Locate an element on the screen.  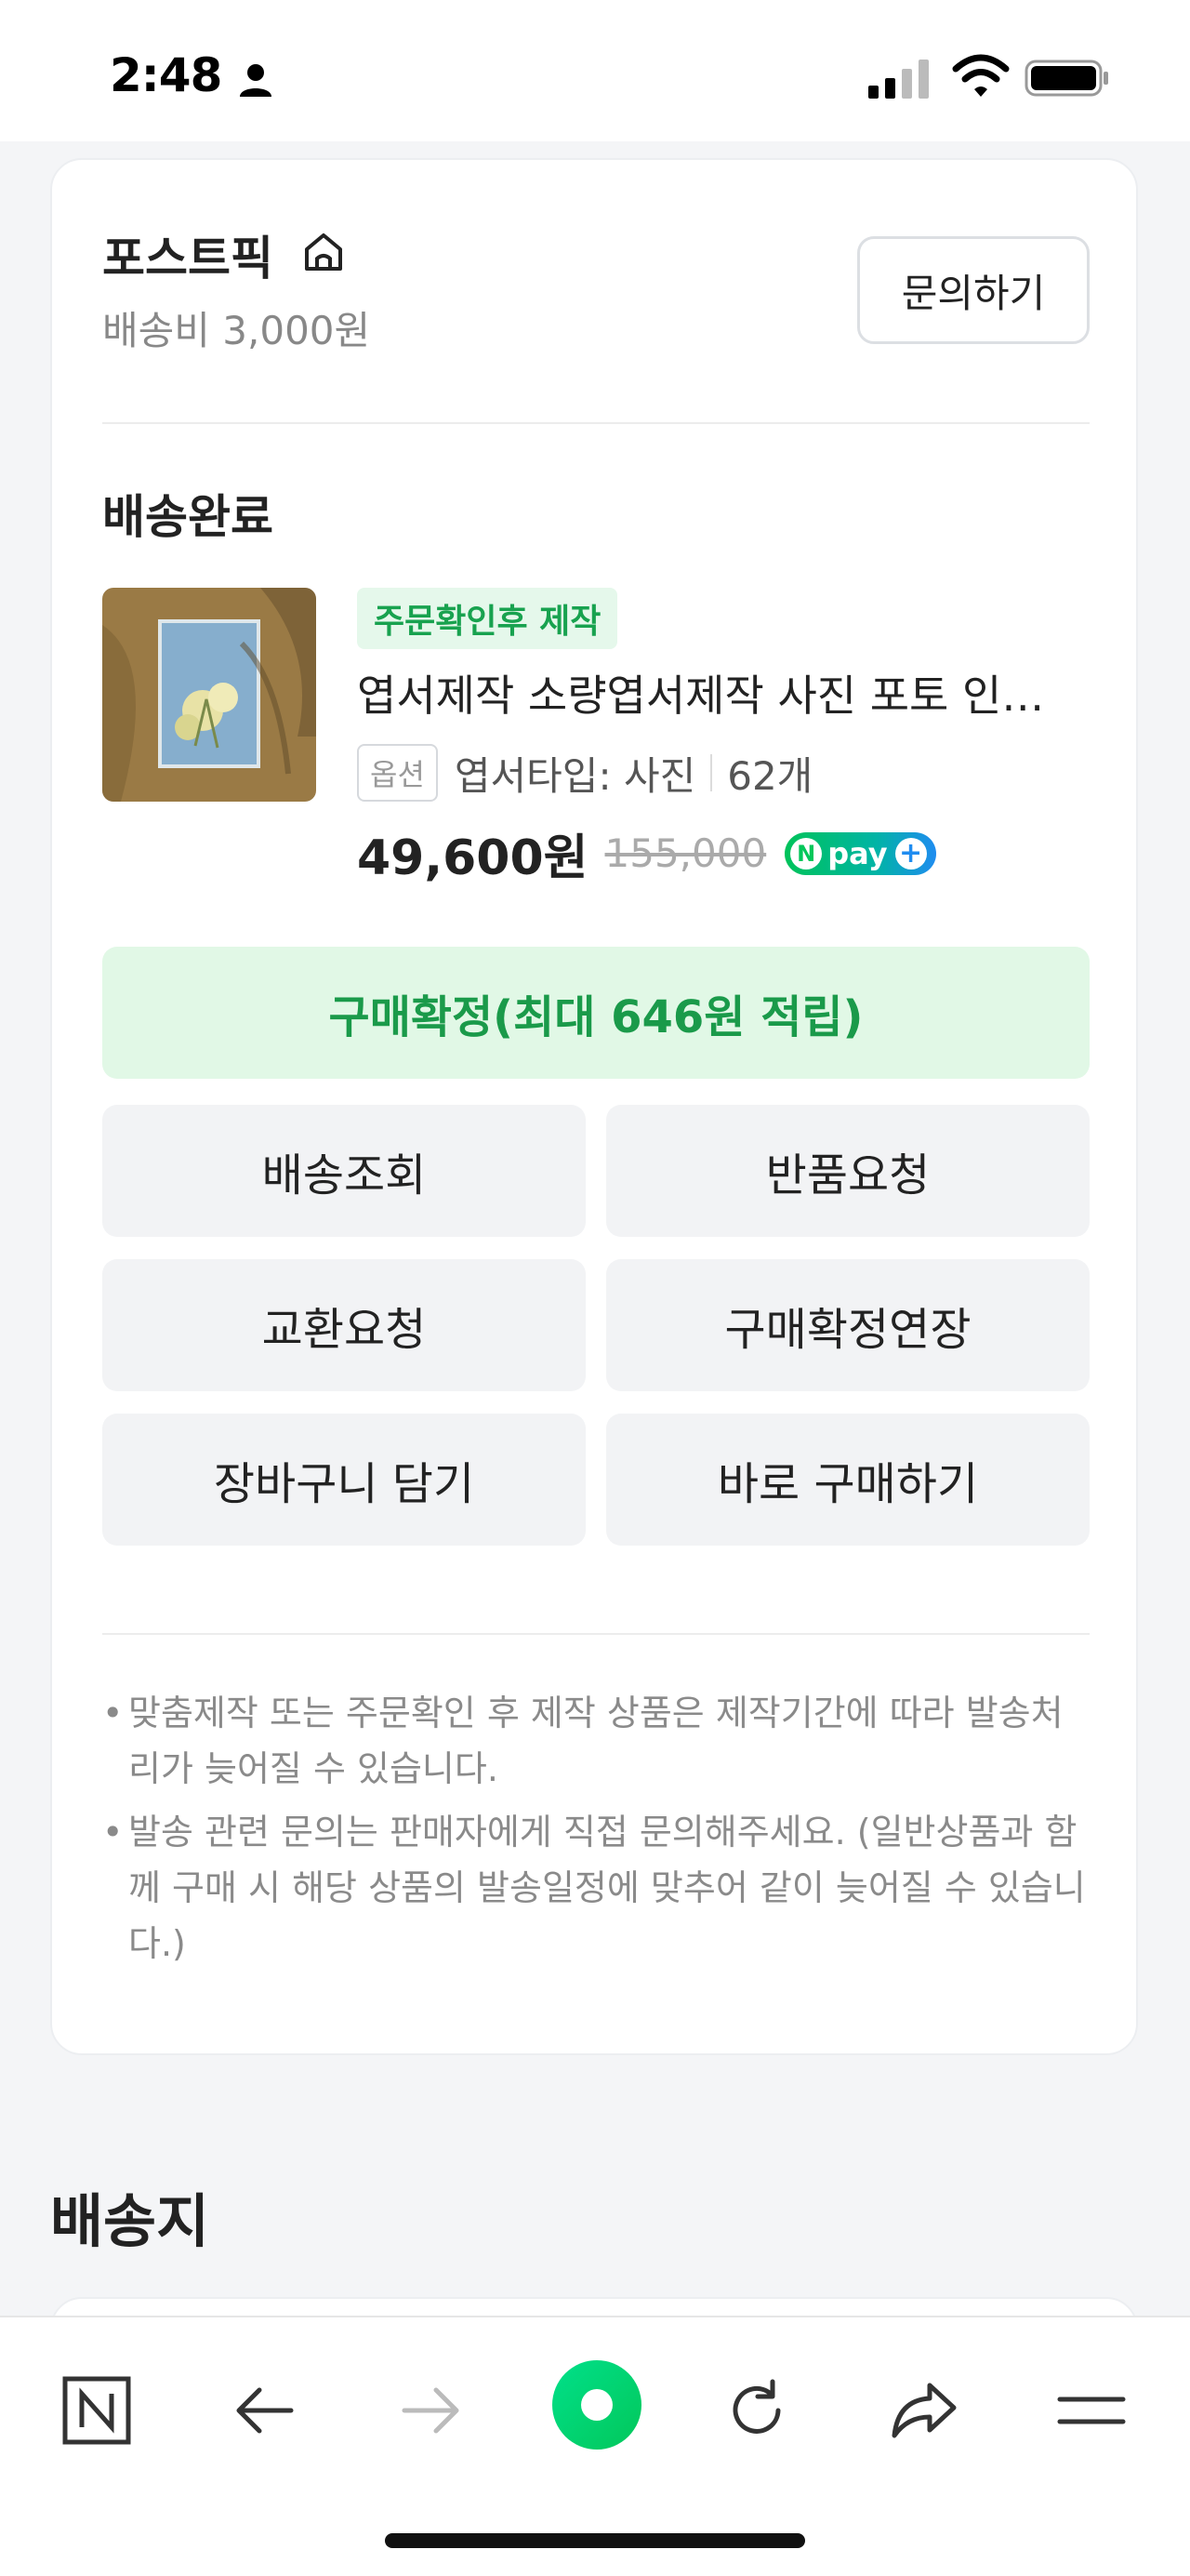
store-home-icon is located at coordinates (323, 254).